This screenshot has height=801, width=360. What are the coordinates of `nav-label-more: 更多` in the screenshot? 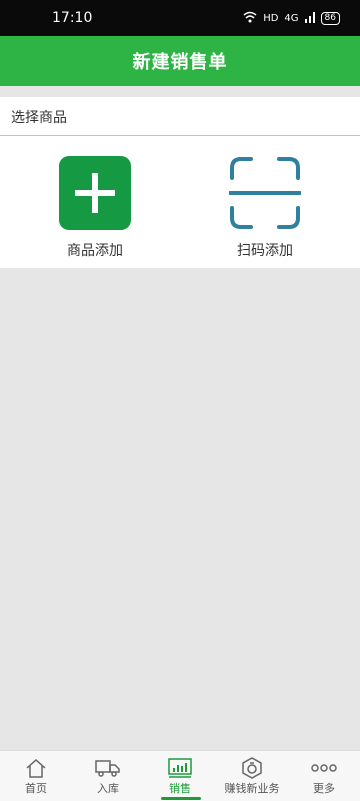 It's located at (324, 788).